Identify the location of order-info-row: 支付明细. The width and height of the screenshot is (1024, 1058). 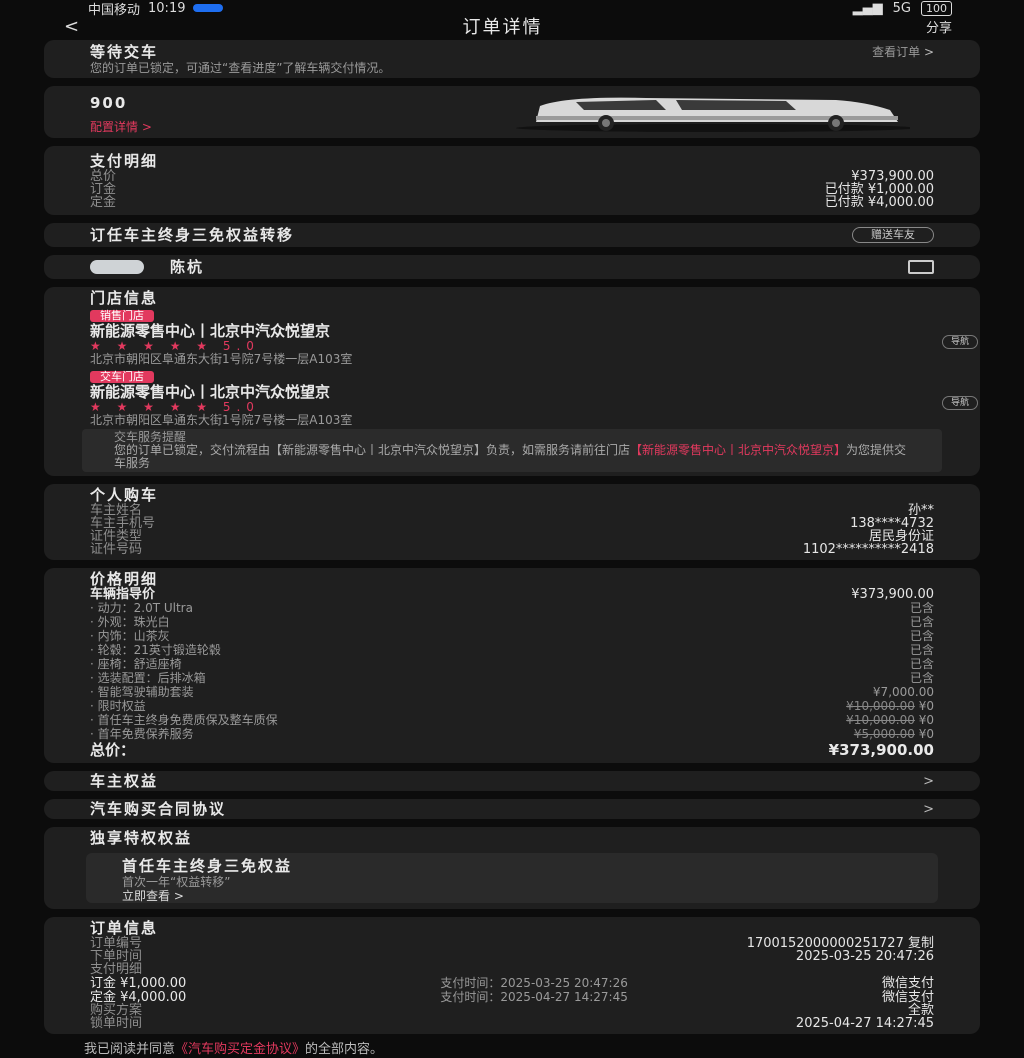
(116, 969).